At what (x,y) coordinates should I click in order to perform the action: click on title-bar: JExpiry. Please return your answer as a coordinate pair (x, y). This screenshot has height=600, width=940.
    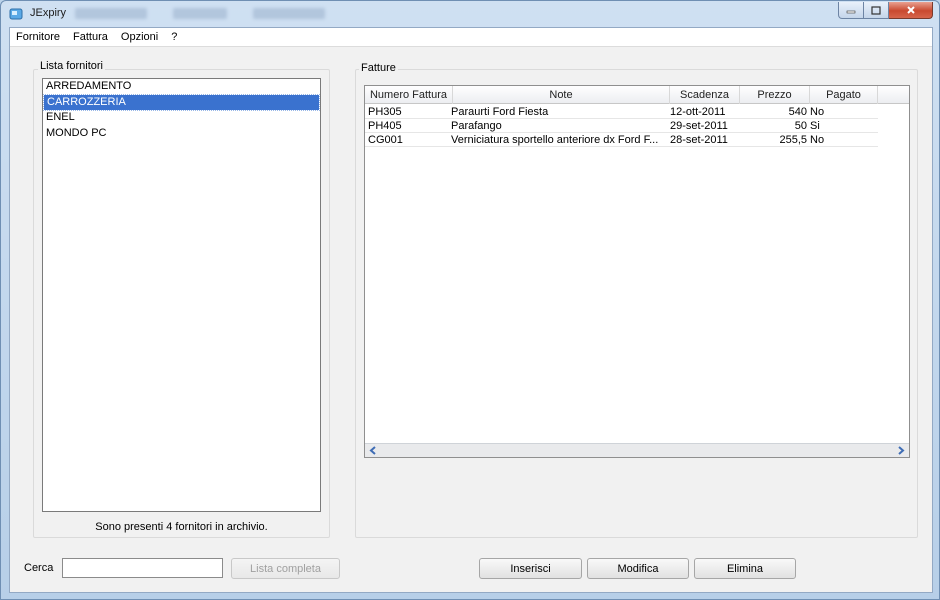
    Looking at the image, I should click on (470, 14).